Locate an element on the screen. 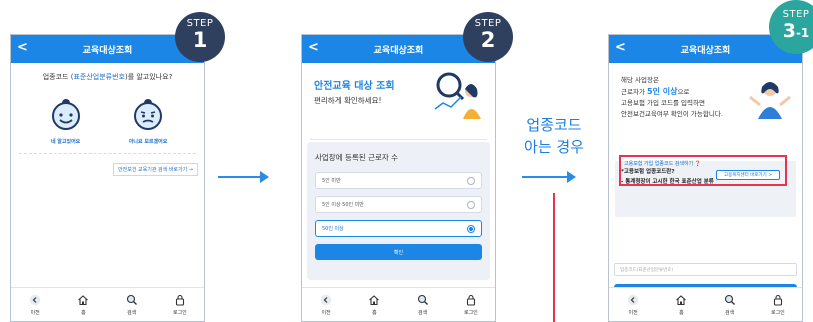 This screenshot has height=322, width=813. person-illustration-icon is located at coordinates (770, 100).